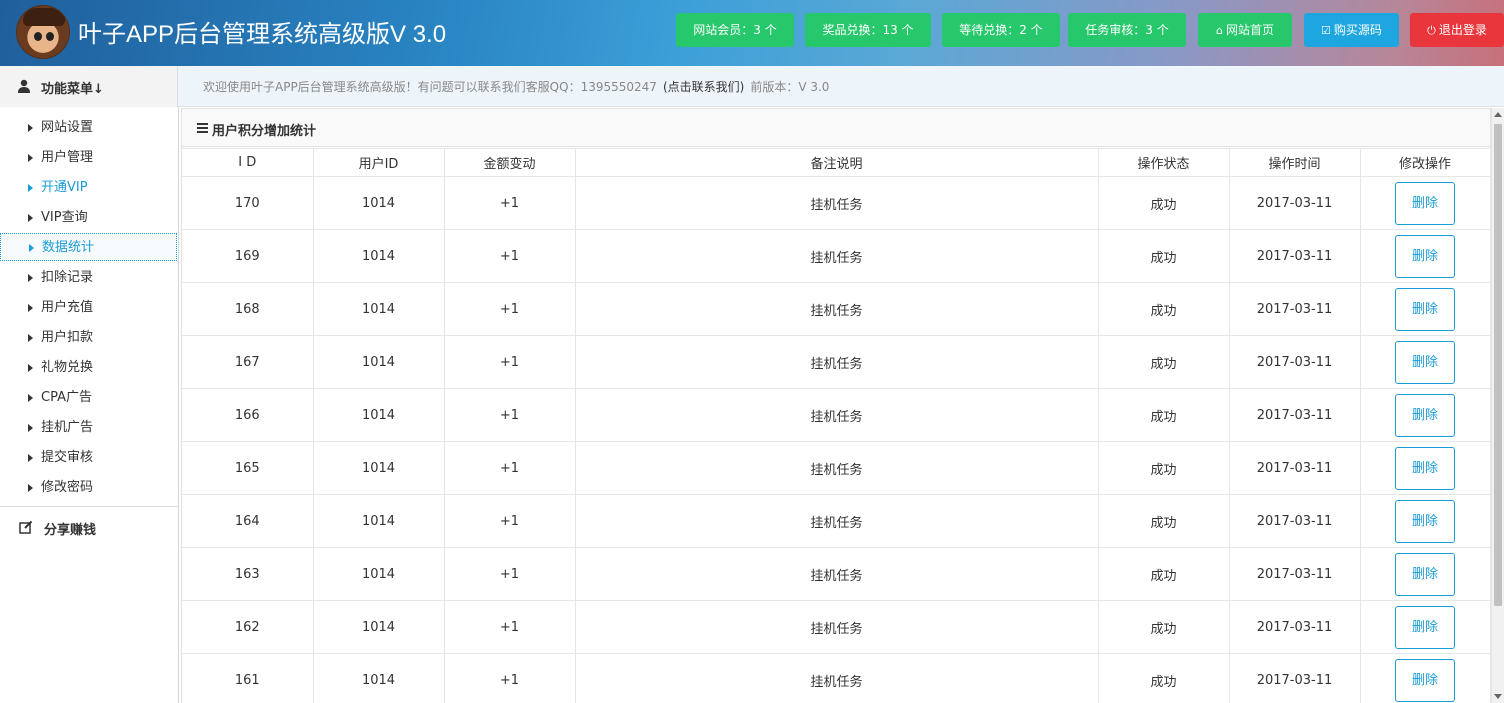 The width and height of the screenshot is (1504, 703). I want to click on cell-id: 169, so click(248, 256).